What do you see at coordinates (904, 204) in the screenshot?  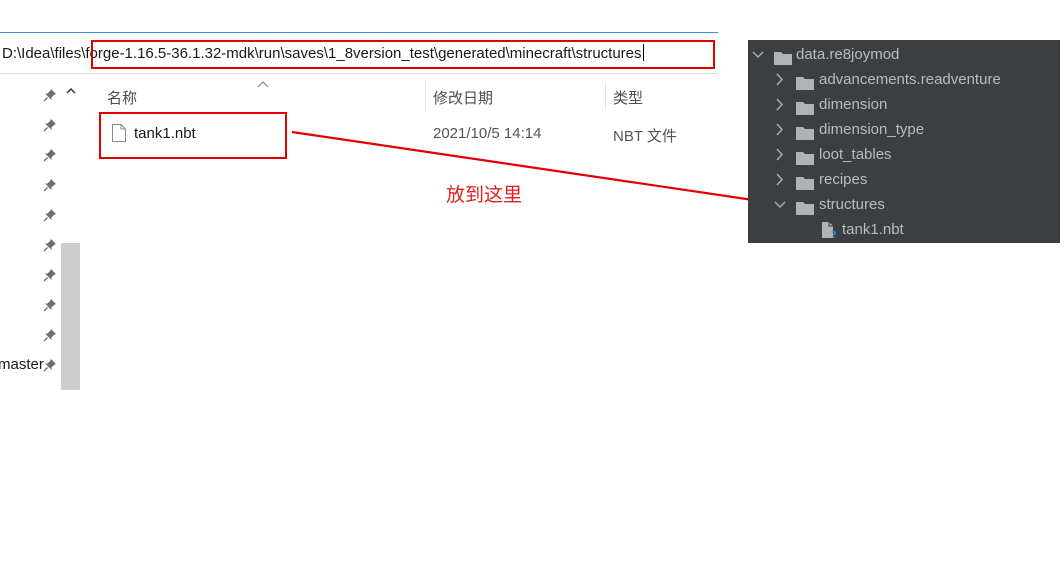 I see `tree-item-structures: structures` at bounding box center [904, 204].